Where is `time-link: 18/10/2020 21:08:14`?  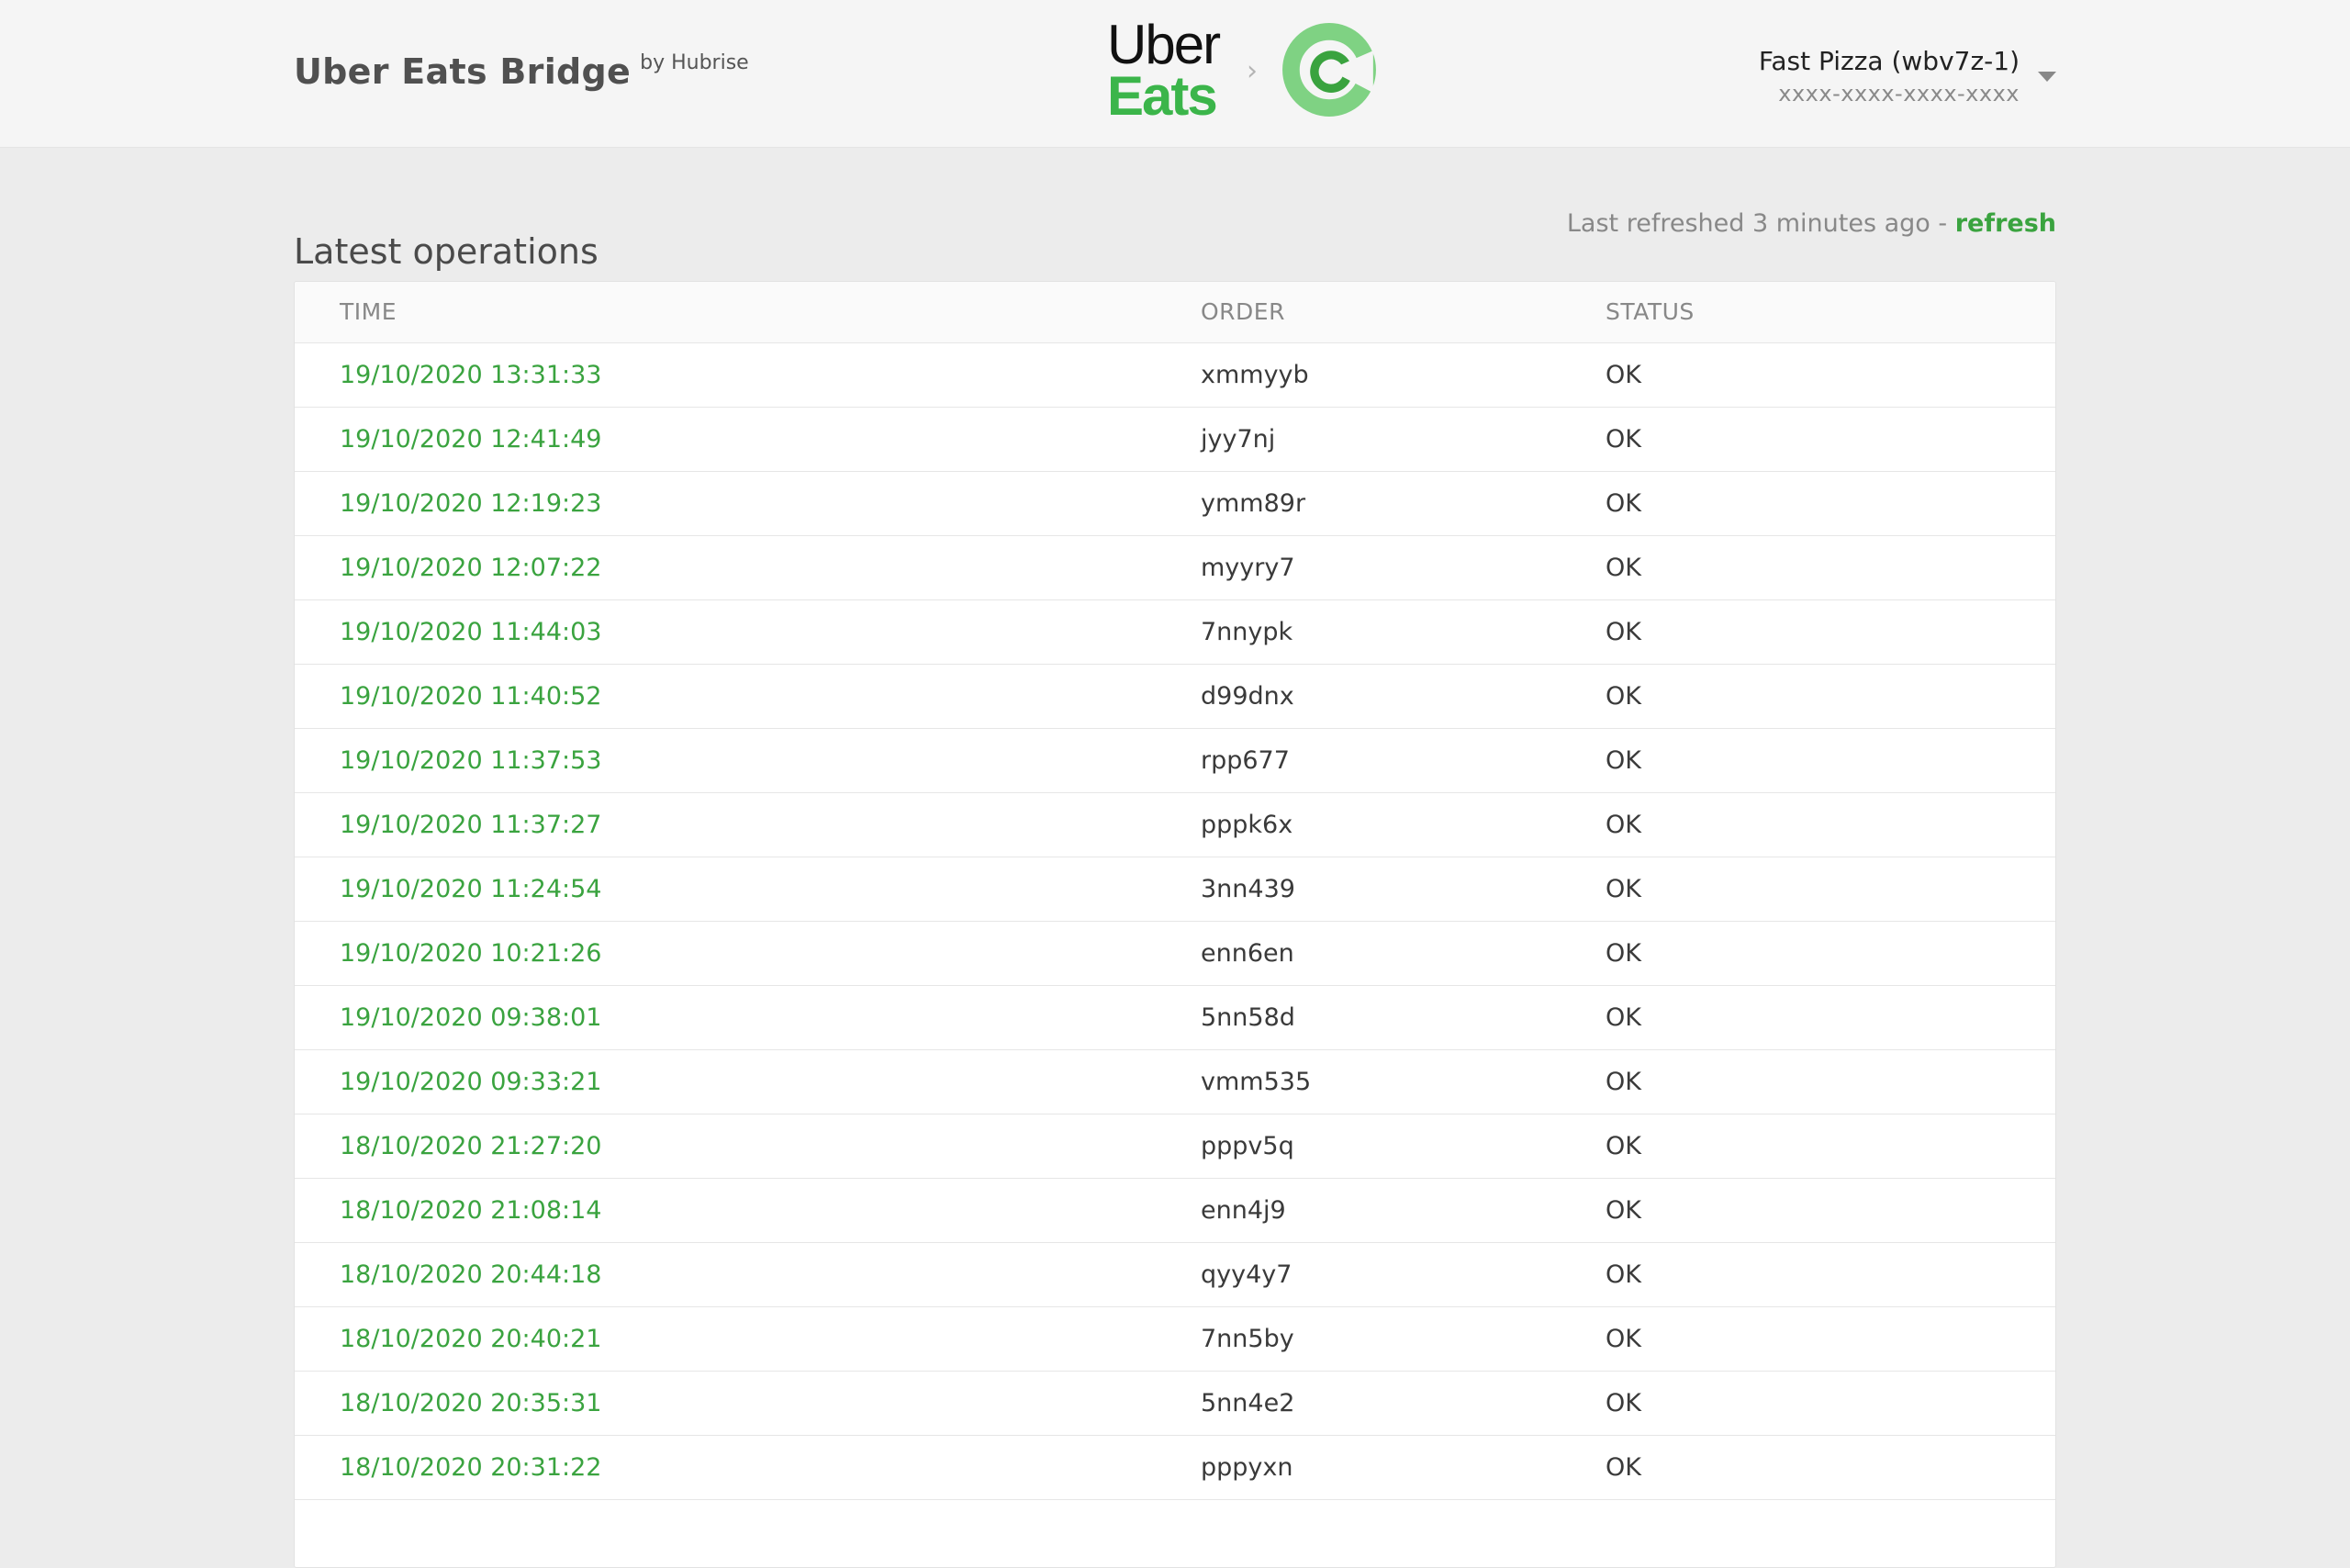 time-link: 18/10/2020 21:08:14 is located at coordinates (470, 1210).